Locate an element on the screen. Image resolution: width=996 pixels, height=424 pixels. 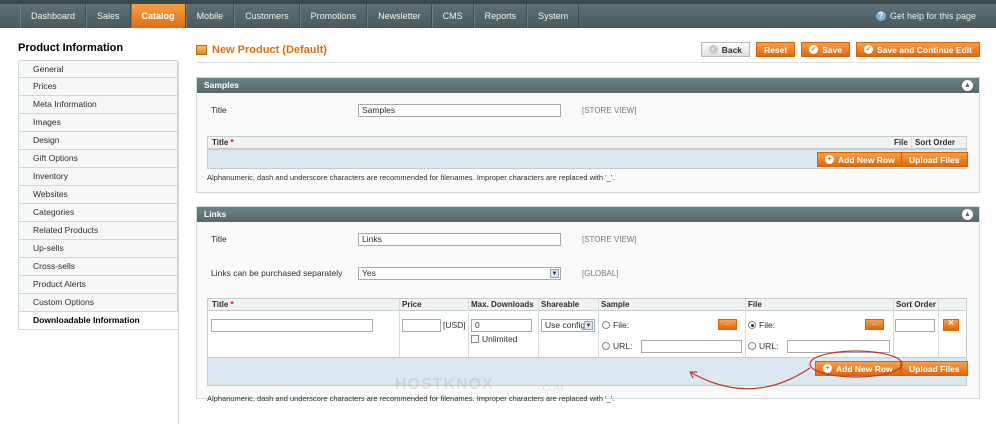
sample-url-input is located at coordinates (691, 346).